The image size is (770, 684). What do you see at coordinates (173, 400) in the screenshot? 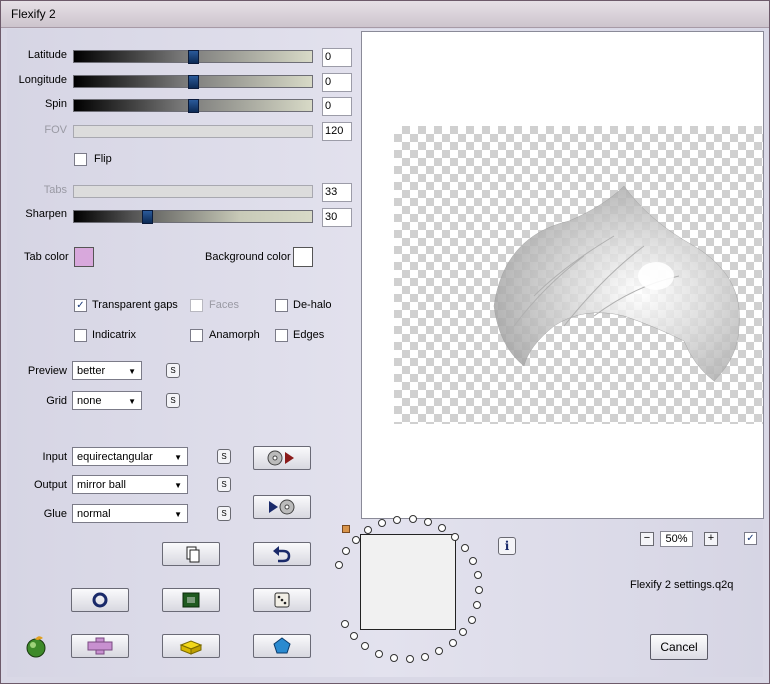
I see `grid-s-button: S` at bounding box center [173, 400].